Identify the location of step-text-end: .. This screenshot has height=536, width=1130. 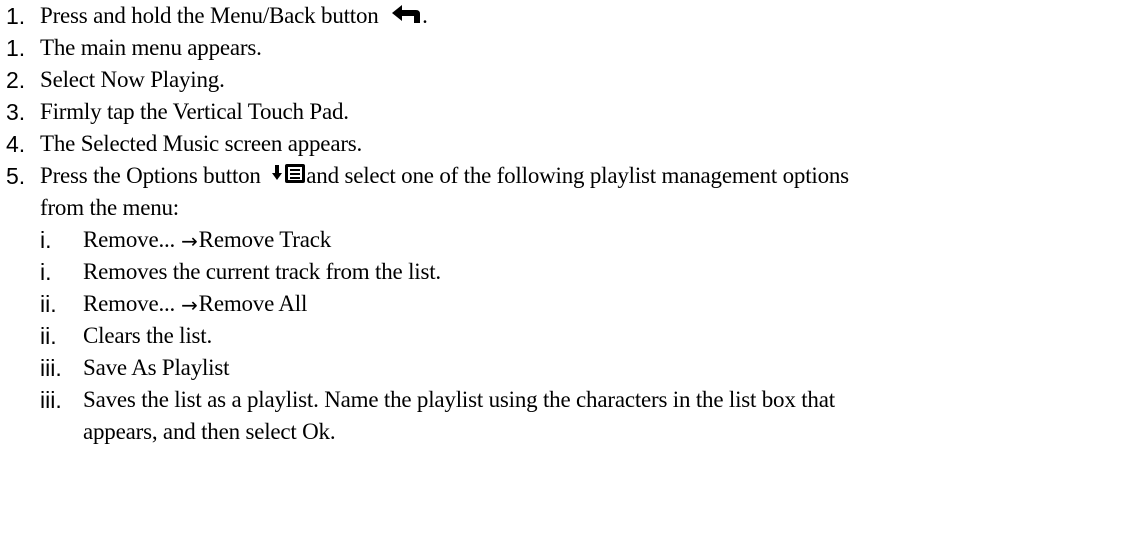
(425, 15).